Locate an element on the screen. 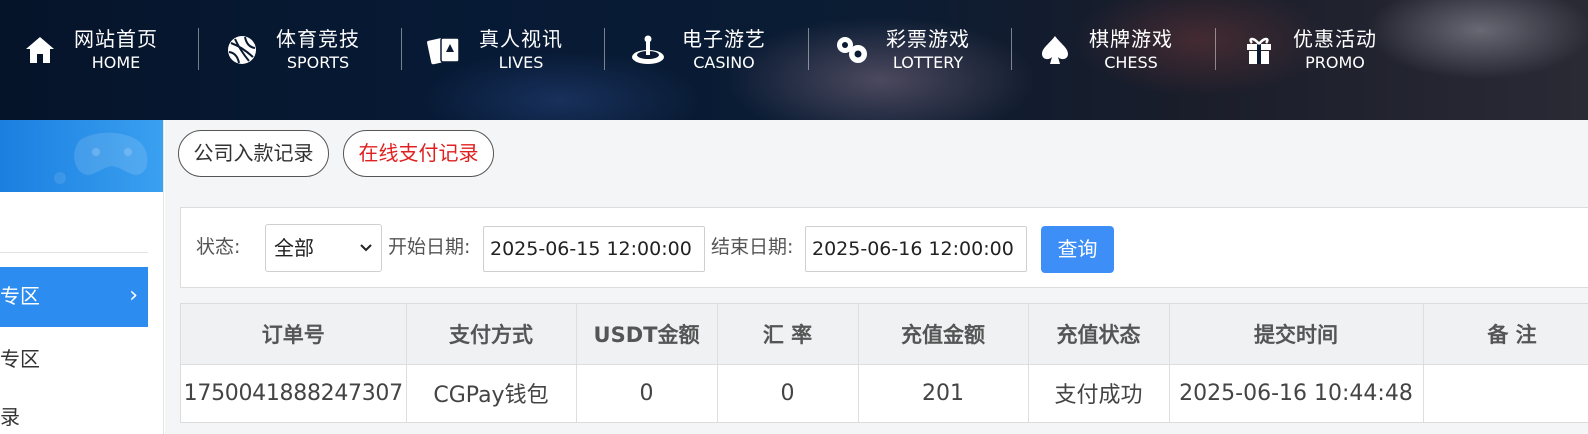 The width and height of the screenshot is (1588, 434). nav-label-en: PROMO is located at coordinates (1335, 62).